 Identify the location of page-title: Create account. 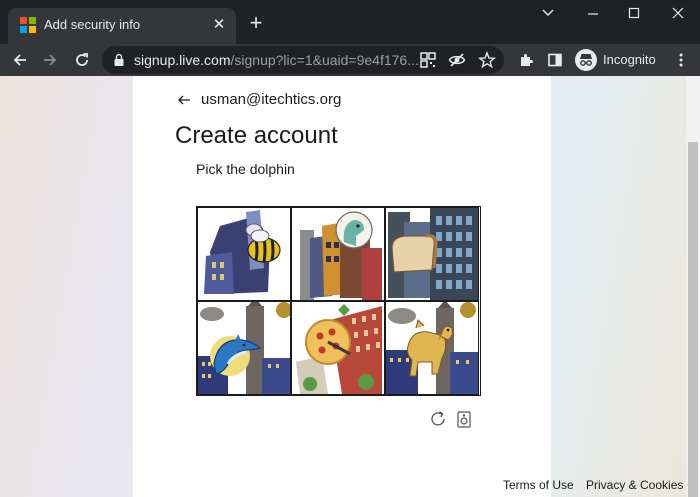
(256, 135).